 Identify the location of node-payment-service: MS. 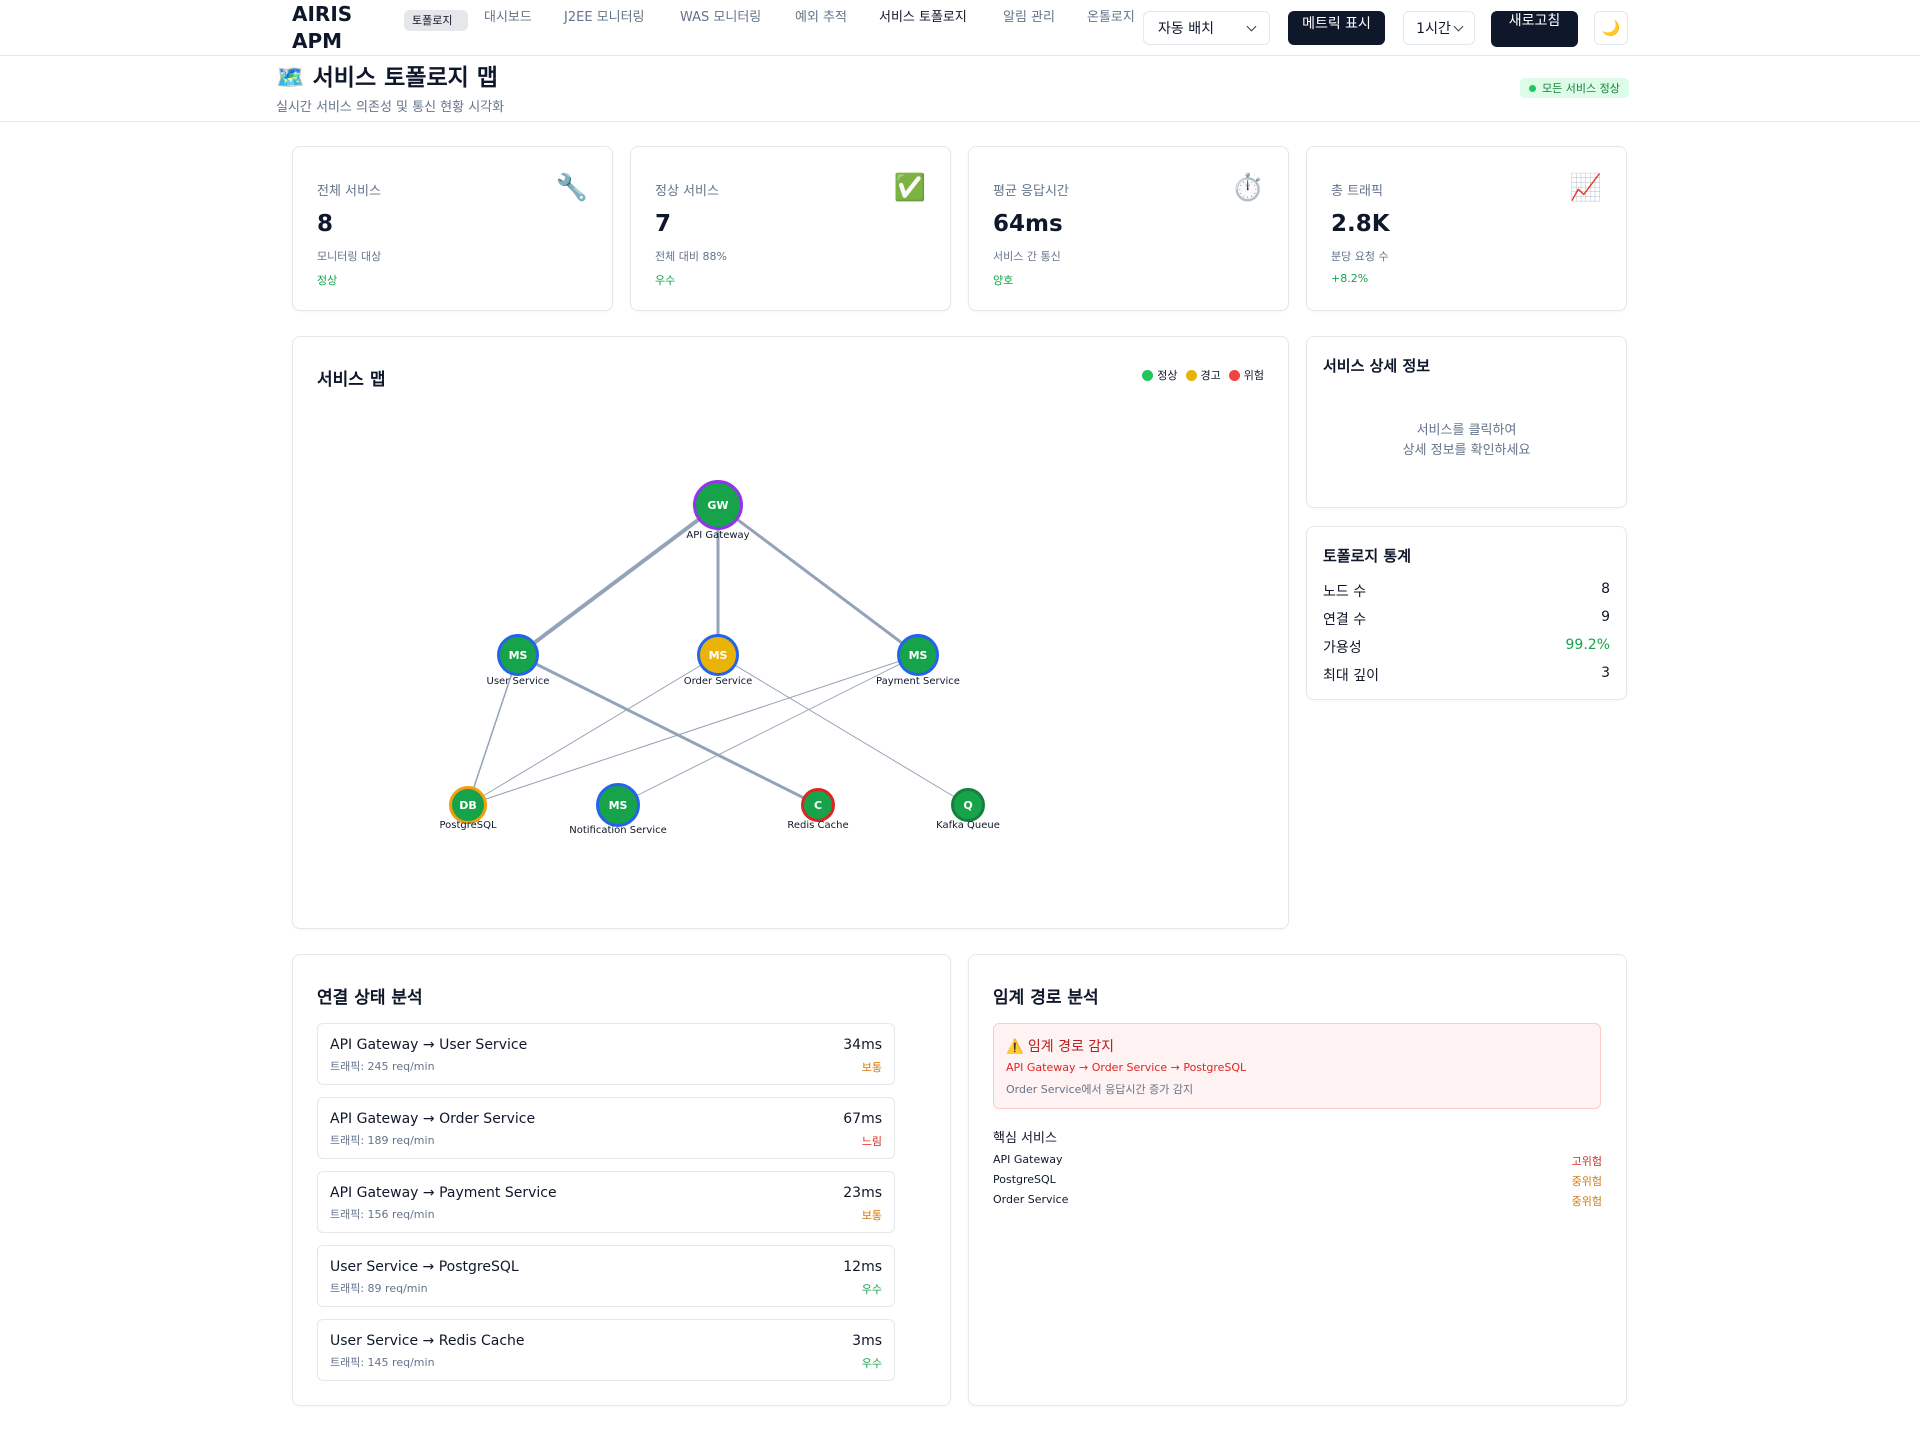
(918, 655).